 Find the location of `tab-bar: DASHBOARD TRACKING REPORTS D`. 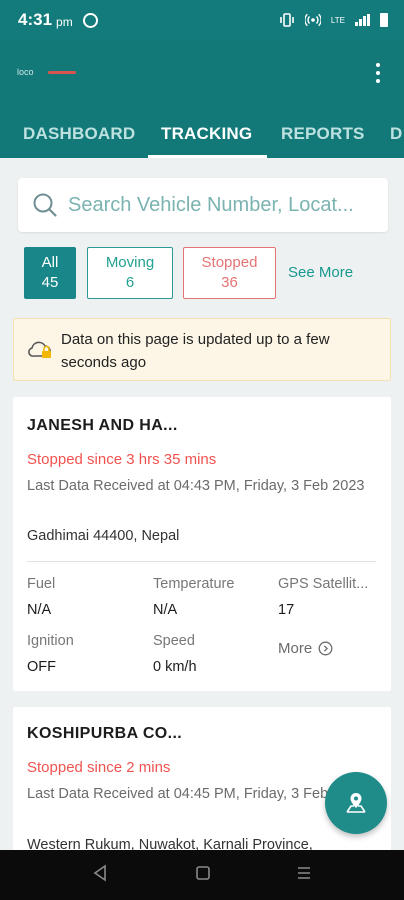

tab-bar: DASHBOARD TRACKING REPORTS D is located at coordinates (202, 137).